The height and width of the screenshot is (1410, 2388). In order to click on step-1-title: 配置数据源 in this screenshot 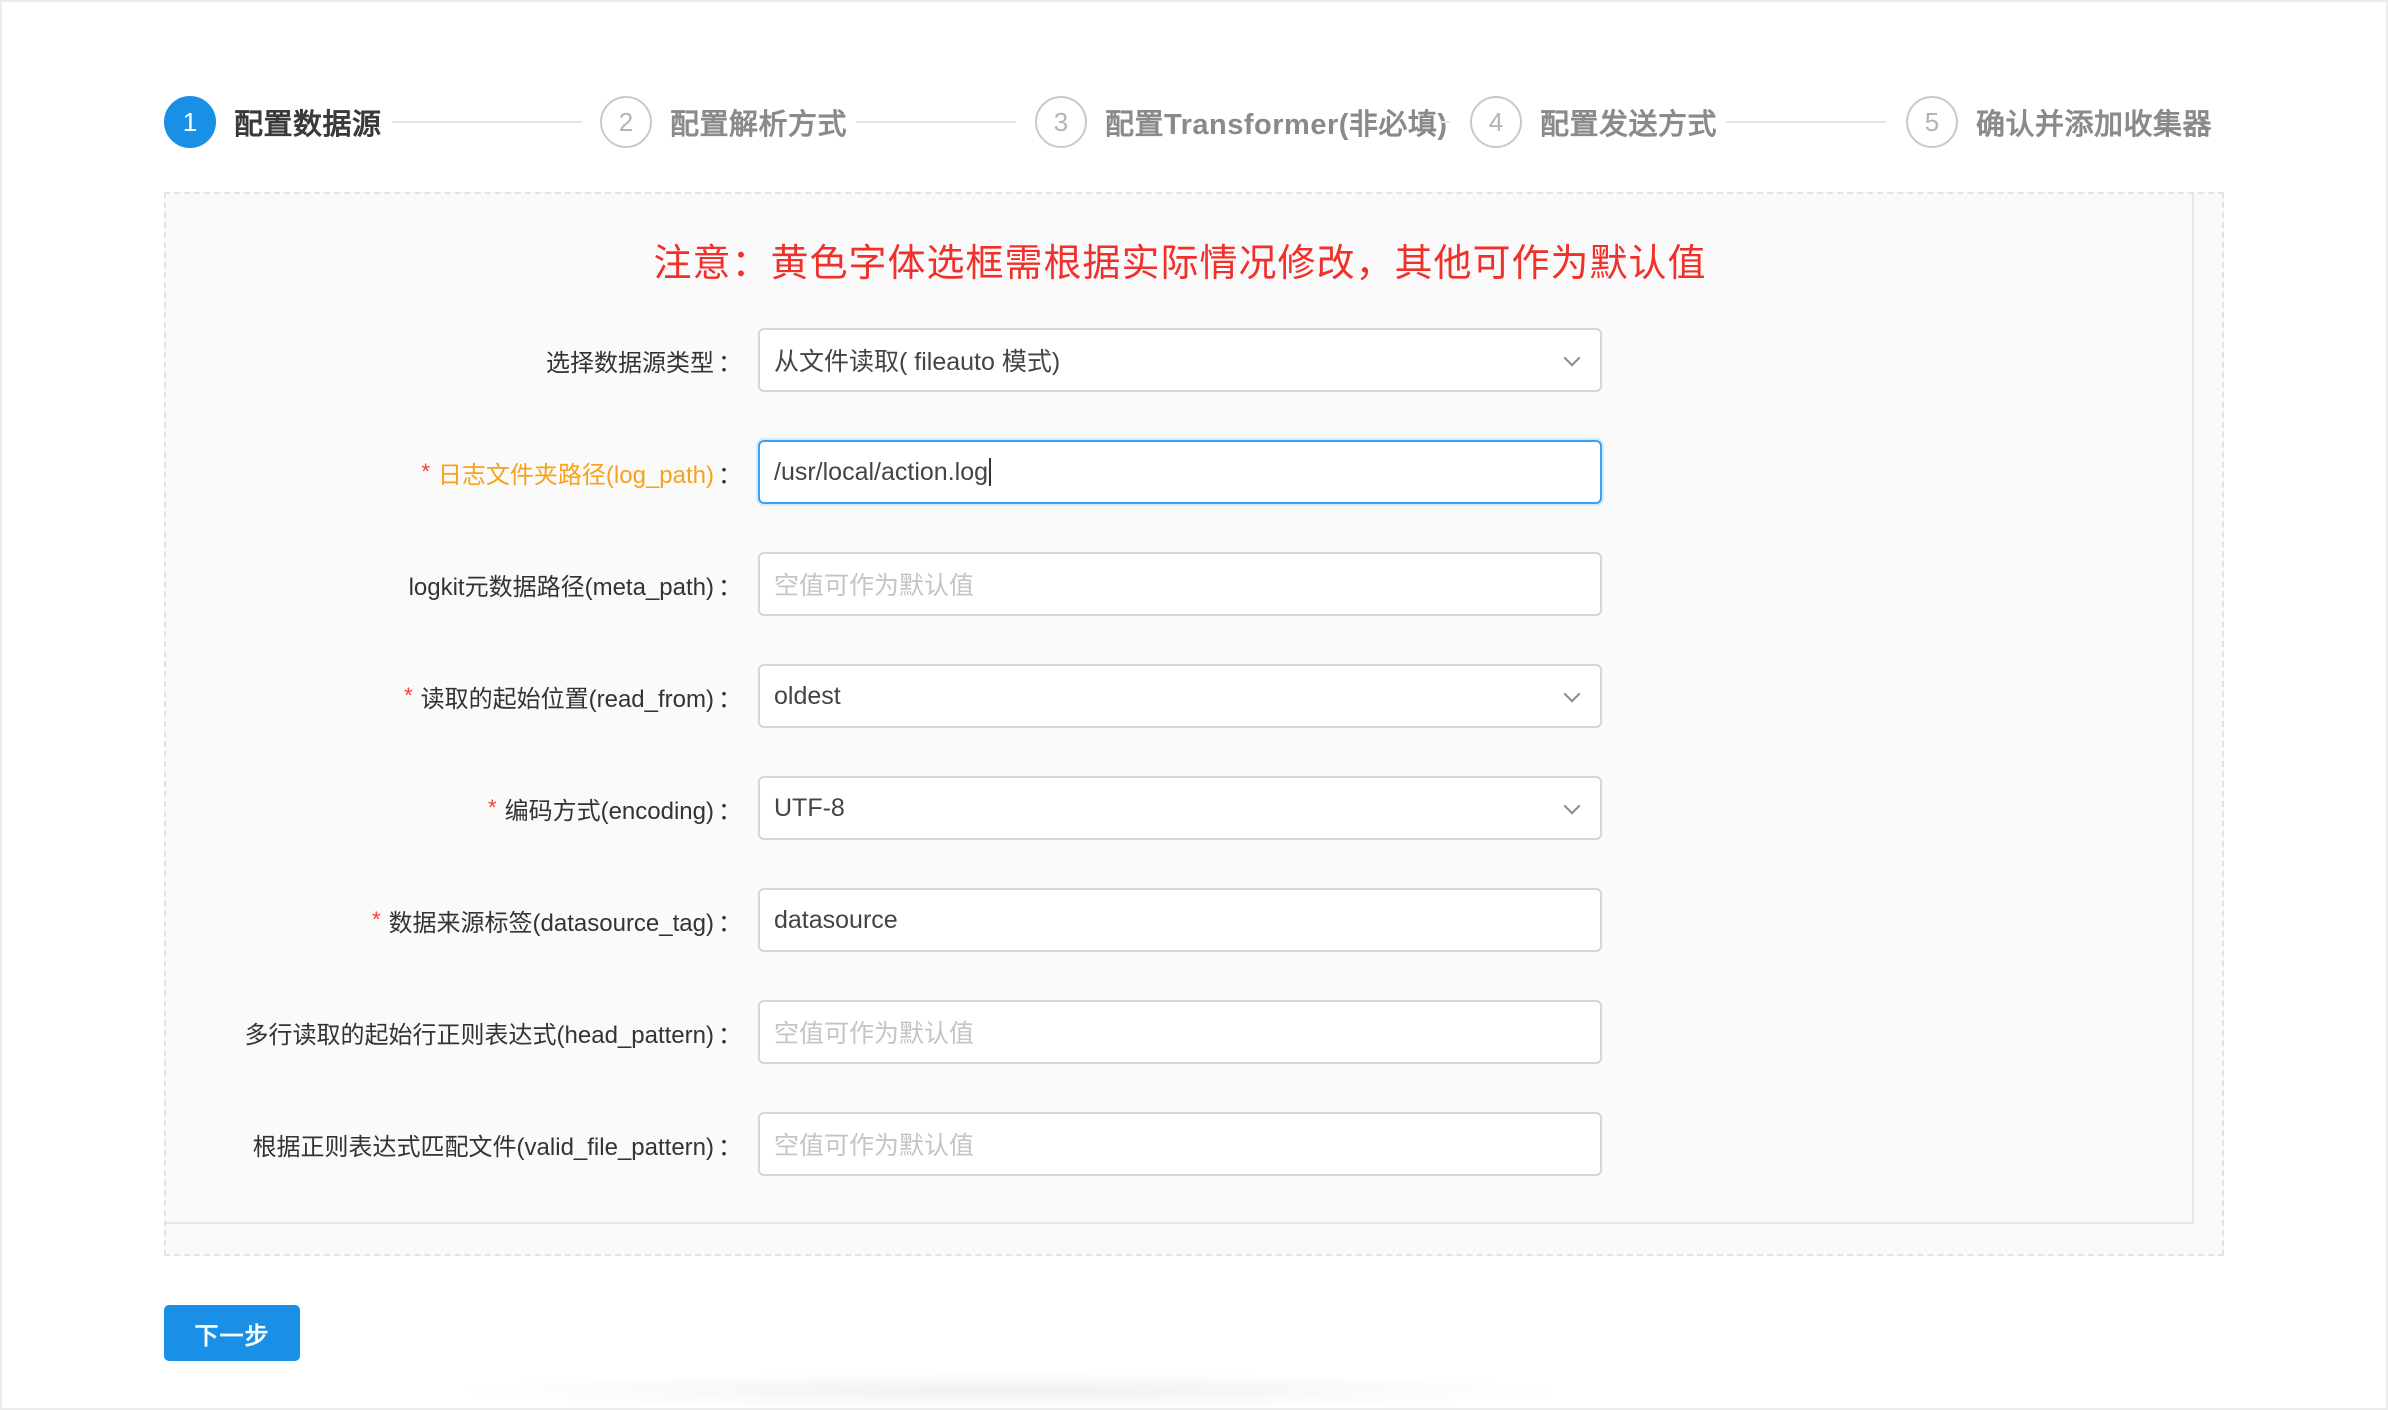, I will do `click(308, 125)`.